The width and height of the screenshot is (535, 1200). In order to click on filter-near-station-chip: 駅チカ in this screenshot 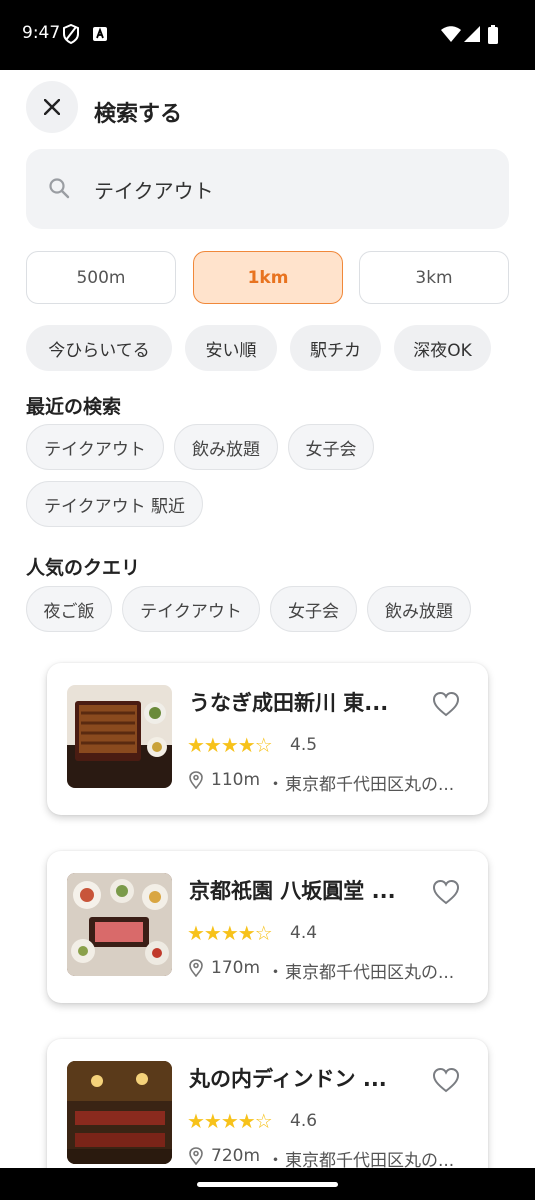, I will do `click(335, 348)`.